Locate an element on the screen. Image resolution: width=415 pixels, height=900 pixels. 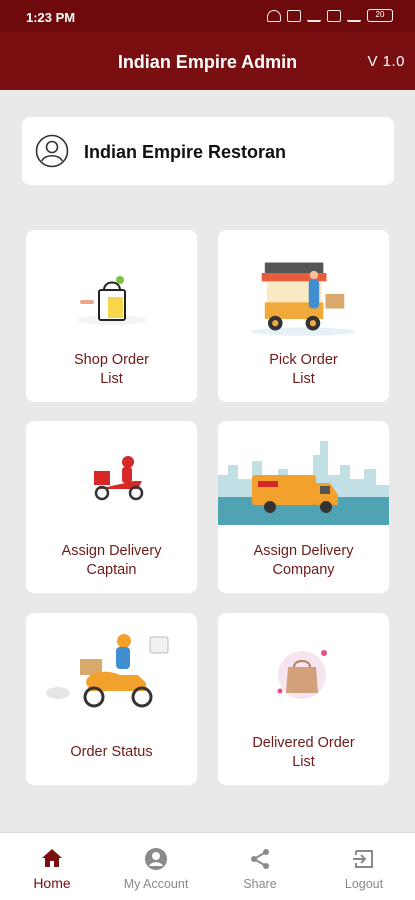
home-icon is located at coordinates (52, 858).